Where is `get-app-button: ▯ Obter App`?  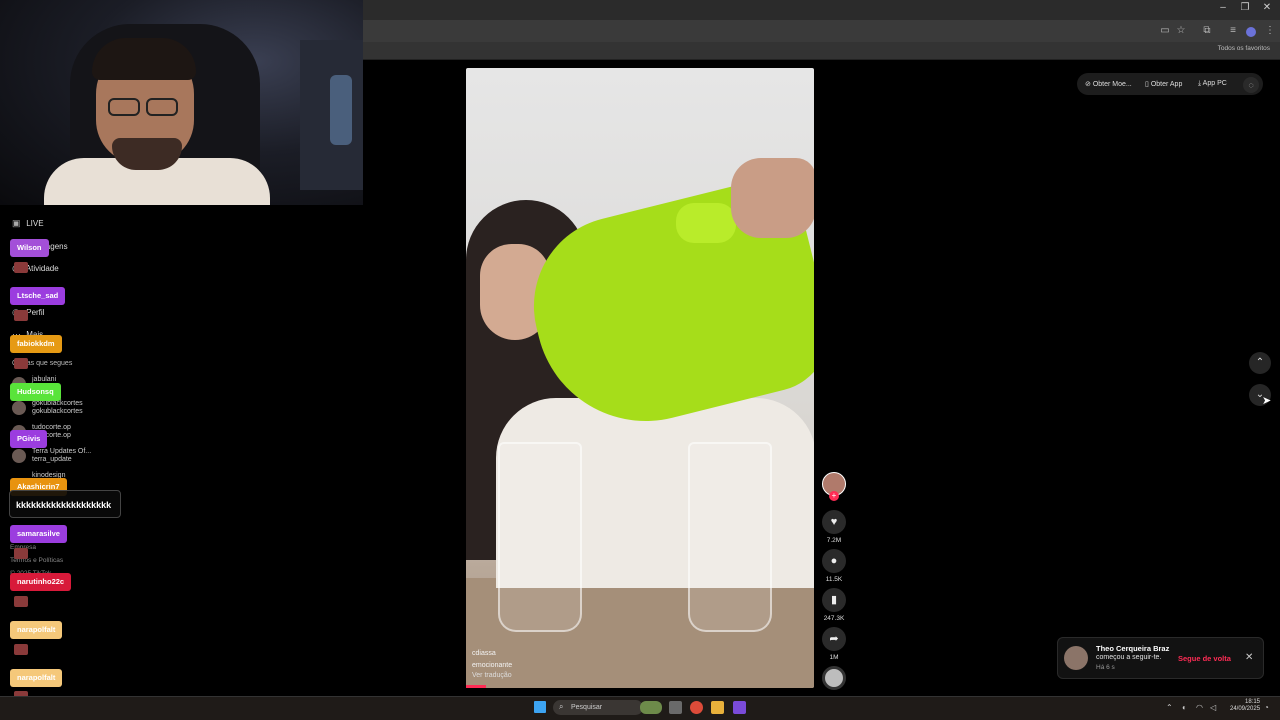
get-app-button: ▯ Obter App is located at coordinates (1163, 84).